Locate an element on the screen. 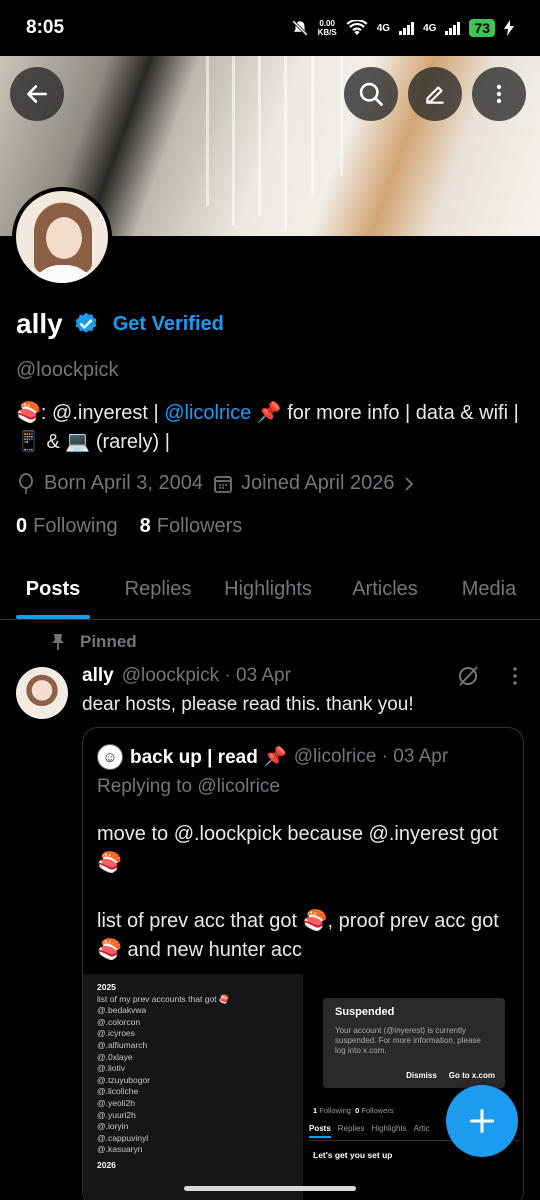  get-verified-link: Get Verified is located at coordinates (168, 324).